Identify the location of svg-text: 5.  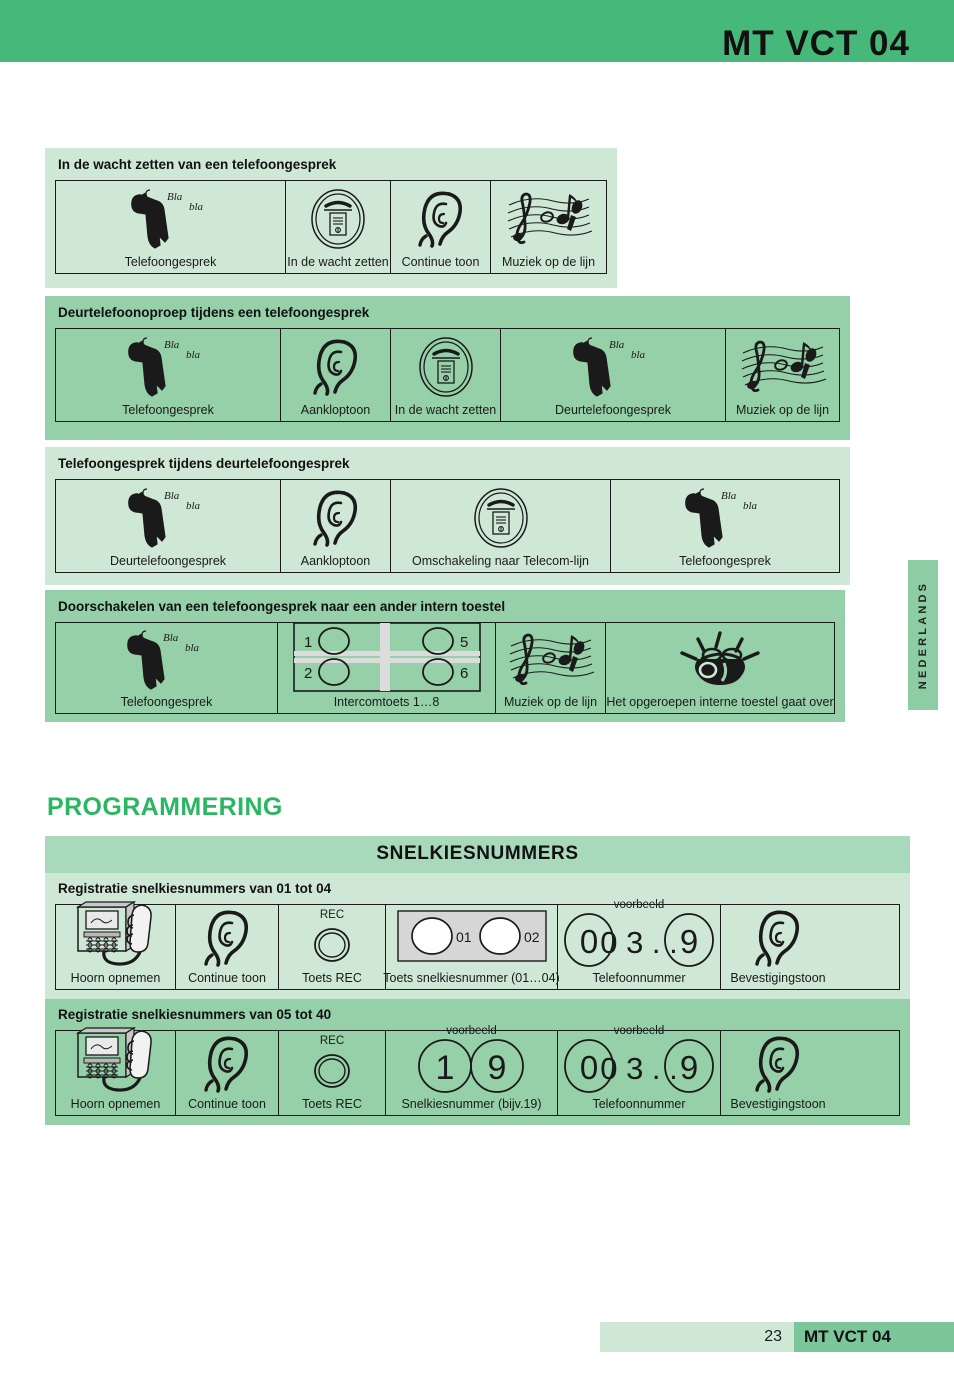
(464, 642).